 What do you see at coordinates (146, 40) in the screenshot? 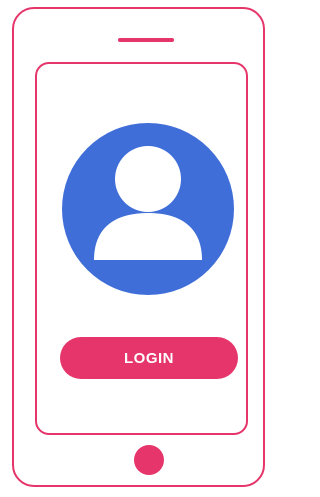
I see `phone-speaker` at bounding box center [146, 40].